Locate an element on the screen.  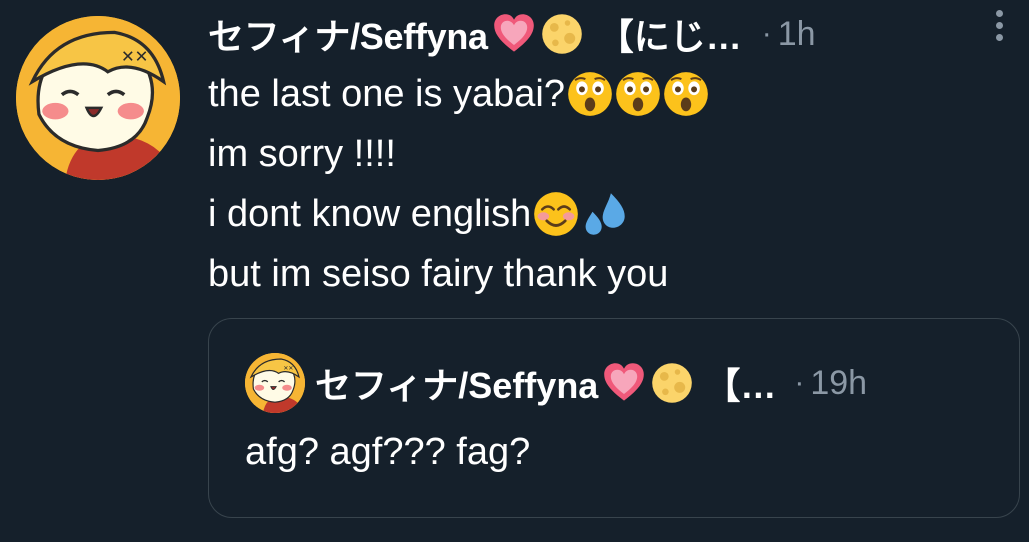
more-options-icon is located at coordinates (999, 30).